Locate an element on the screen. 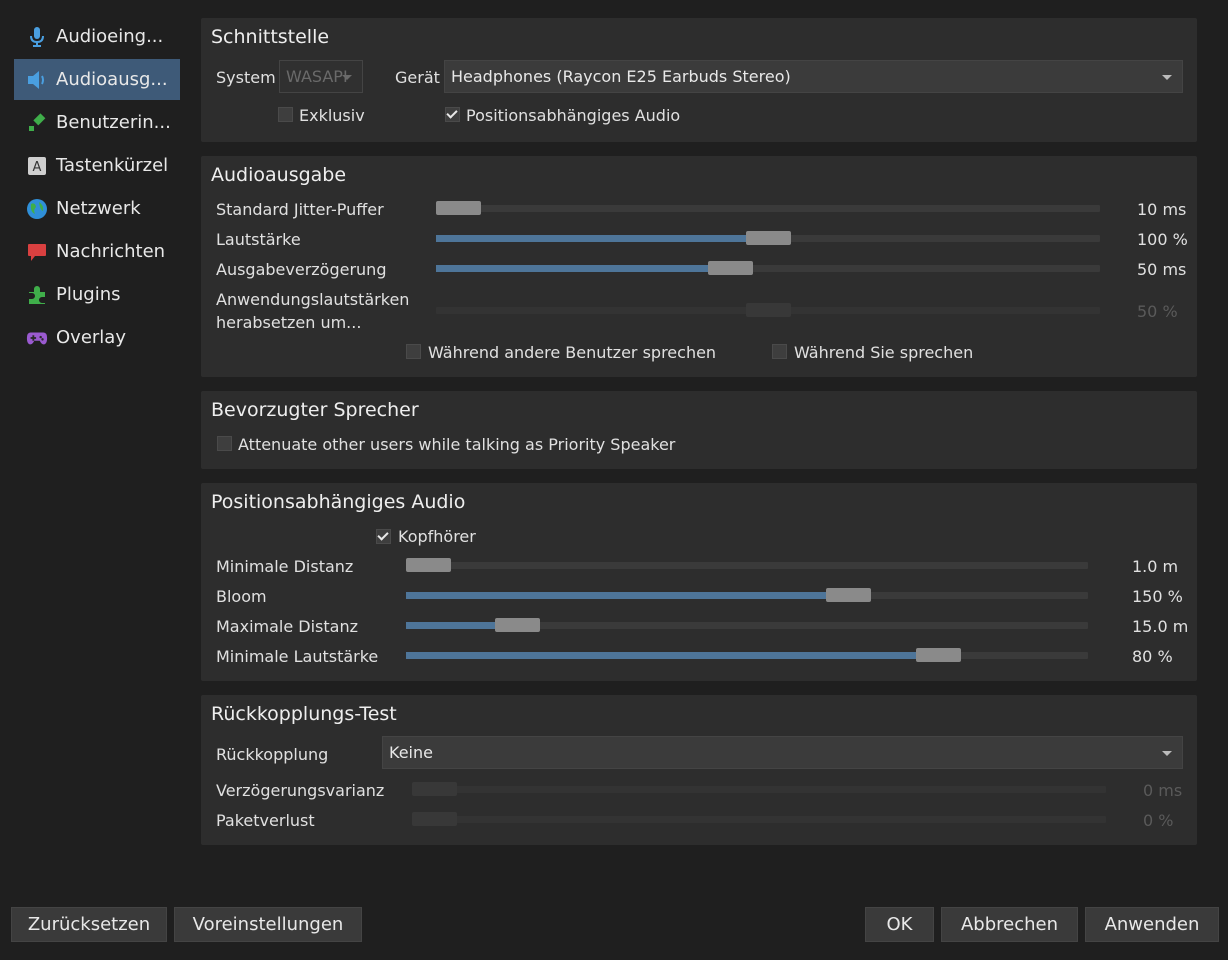  apply-button: Anwenden is located at coordinates (1152, 924).